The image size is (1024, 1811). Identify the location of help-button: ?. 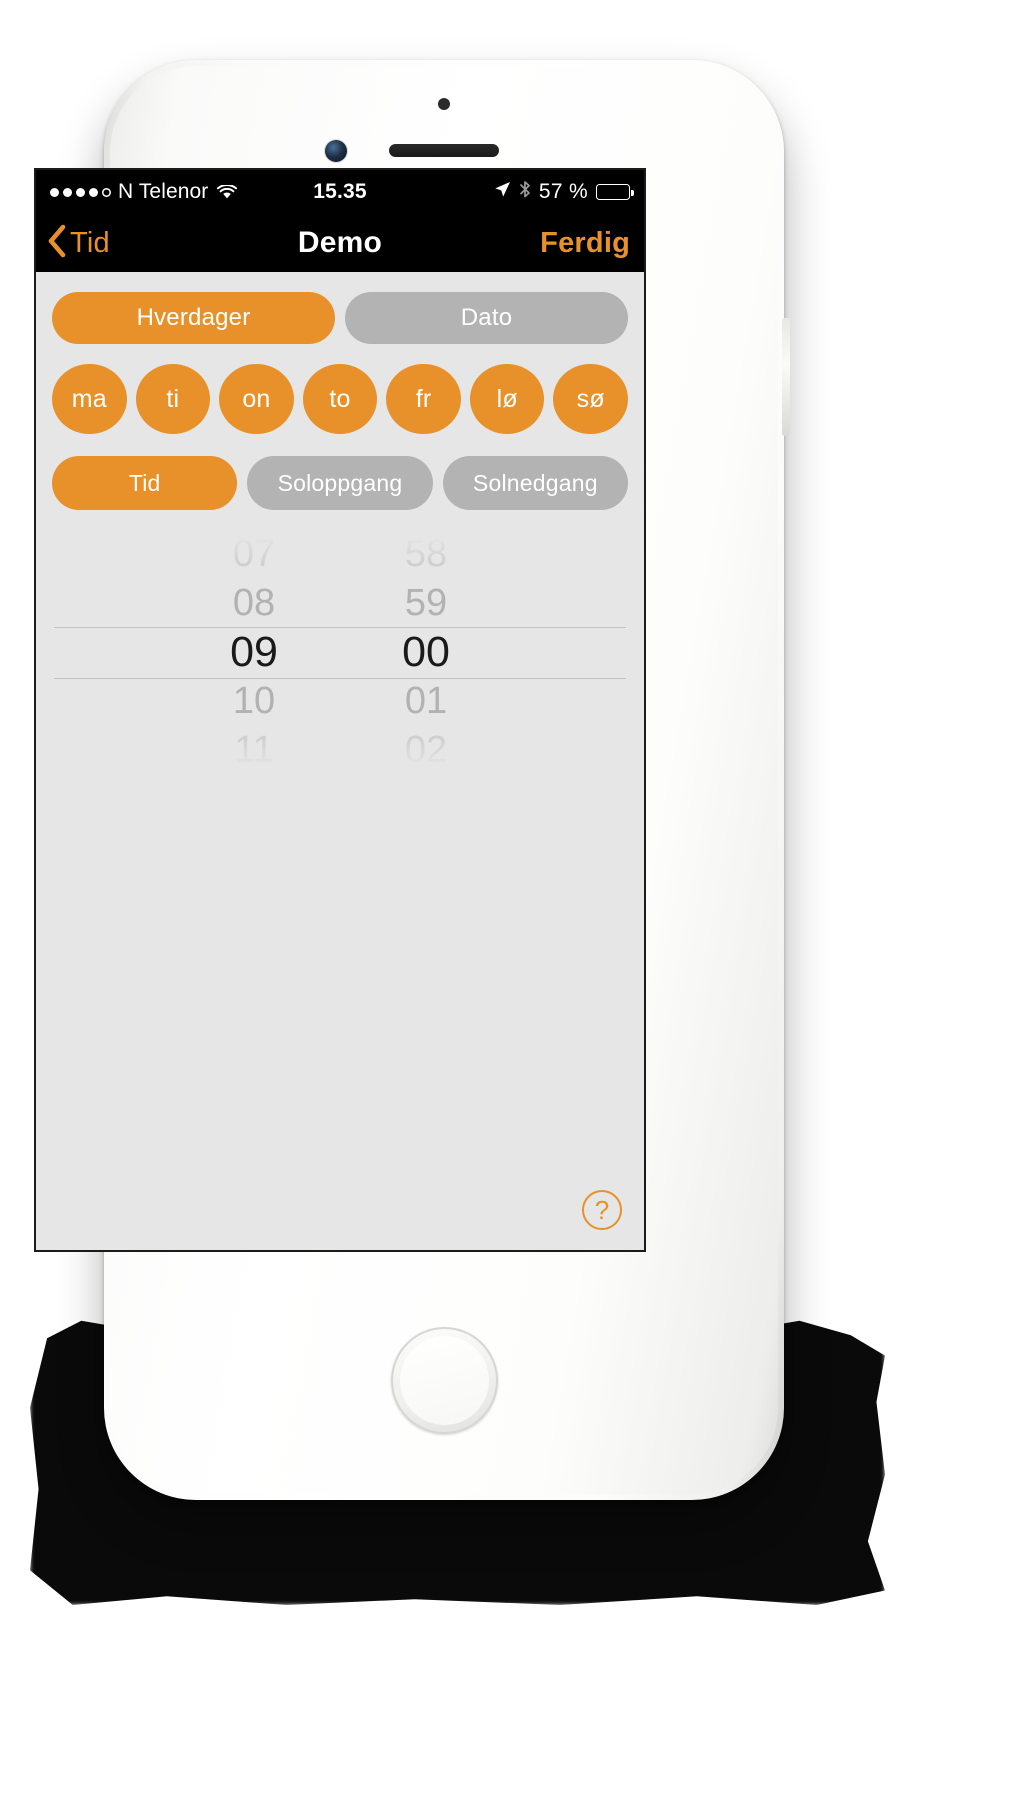
(602, 1210).